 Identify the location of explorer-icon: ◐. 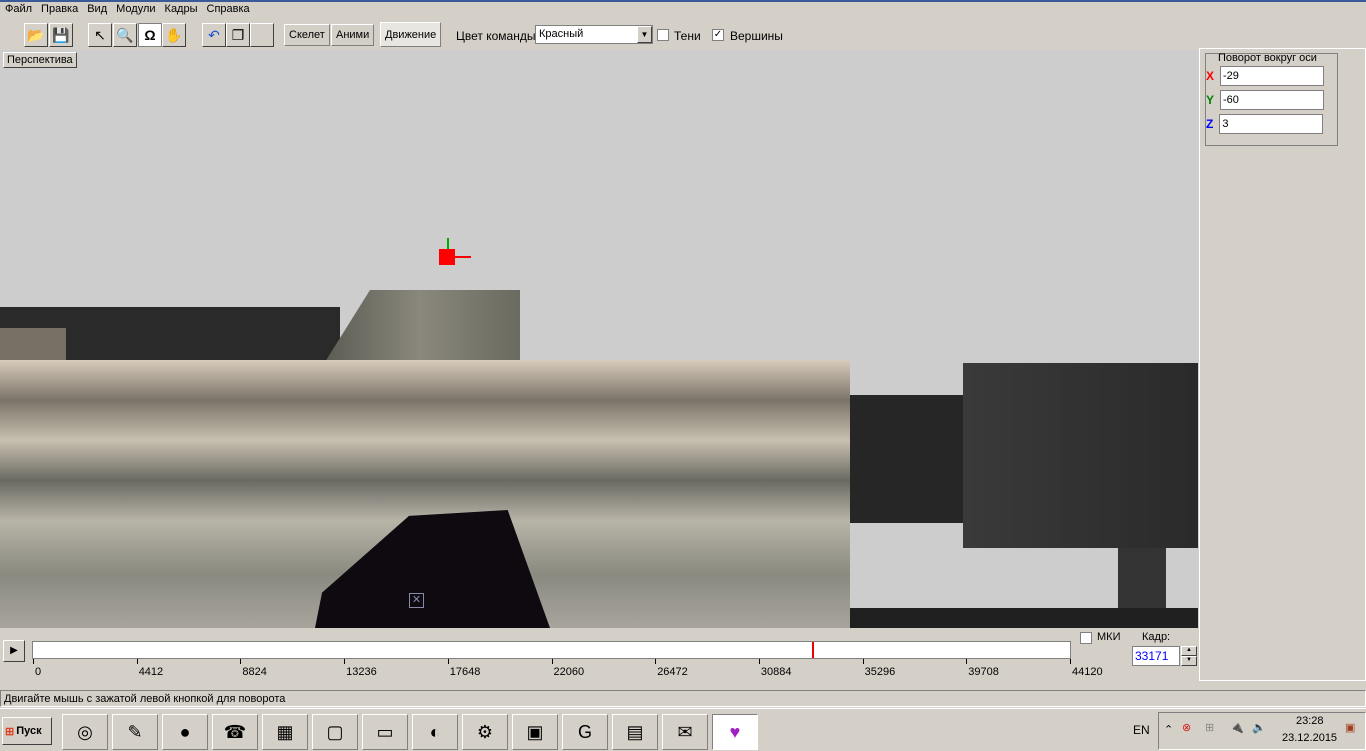
(435, 732).